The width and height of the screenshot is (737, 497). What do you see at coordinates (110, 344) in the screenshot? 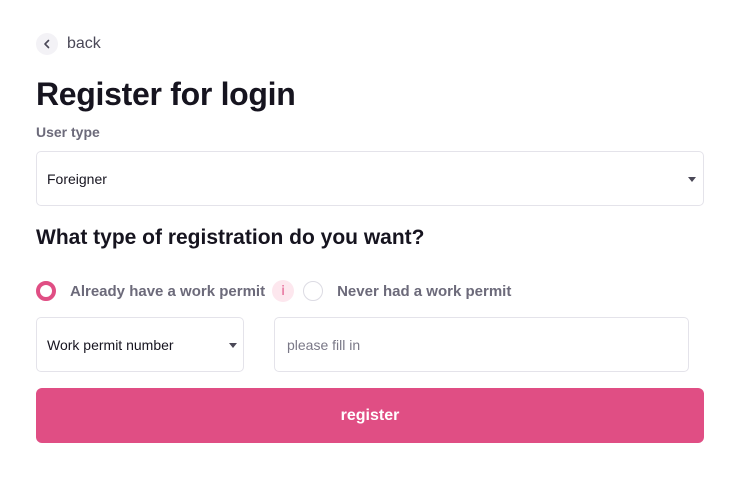
I see `permit-type-selected-value: Work permit number` at bounding box center [110, 344].